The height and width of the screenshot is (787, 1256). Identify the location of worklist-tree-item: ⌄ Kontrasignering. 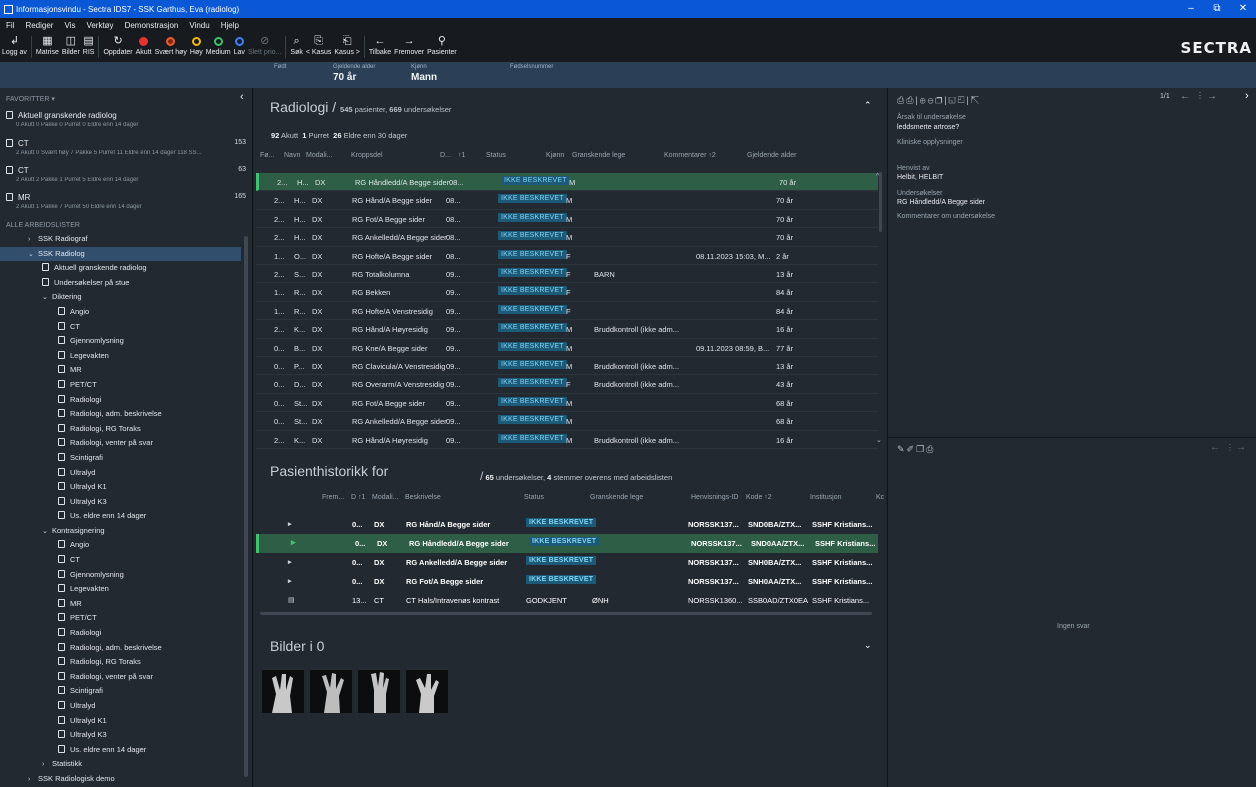
(120, 531).